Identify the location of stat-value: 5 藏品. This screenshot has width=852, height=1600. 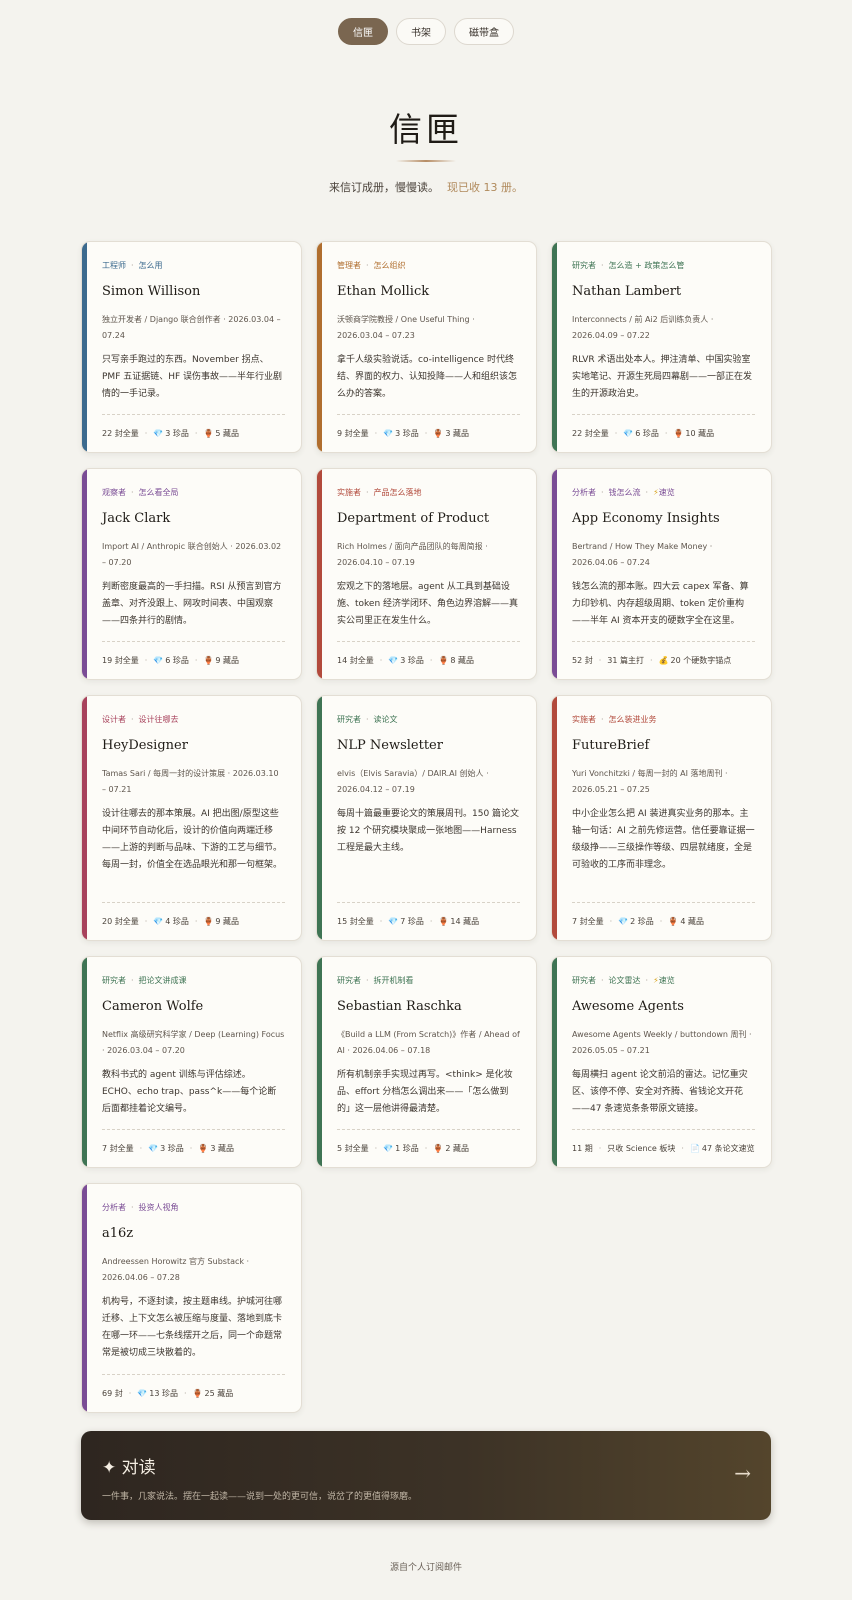
(227, 433).